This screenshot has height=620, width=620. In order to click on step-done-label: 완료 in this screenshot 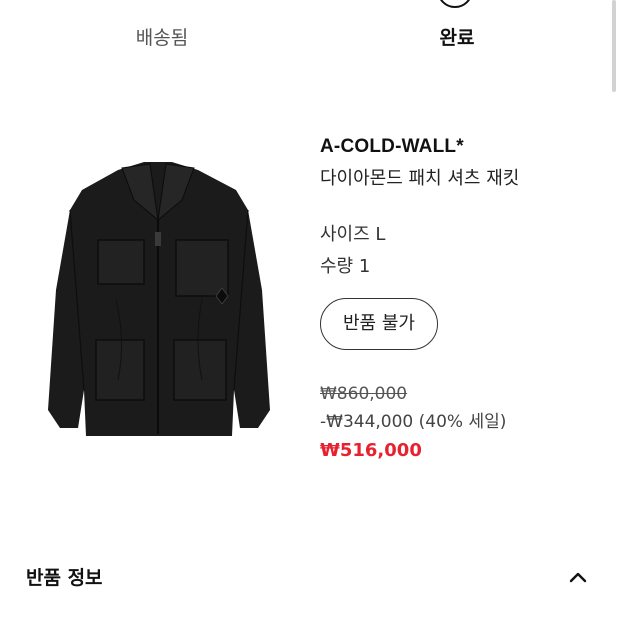, I will do `click(457, 38)`.